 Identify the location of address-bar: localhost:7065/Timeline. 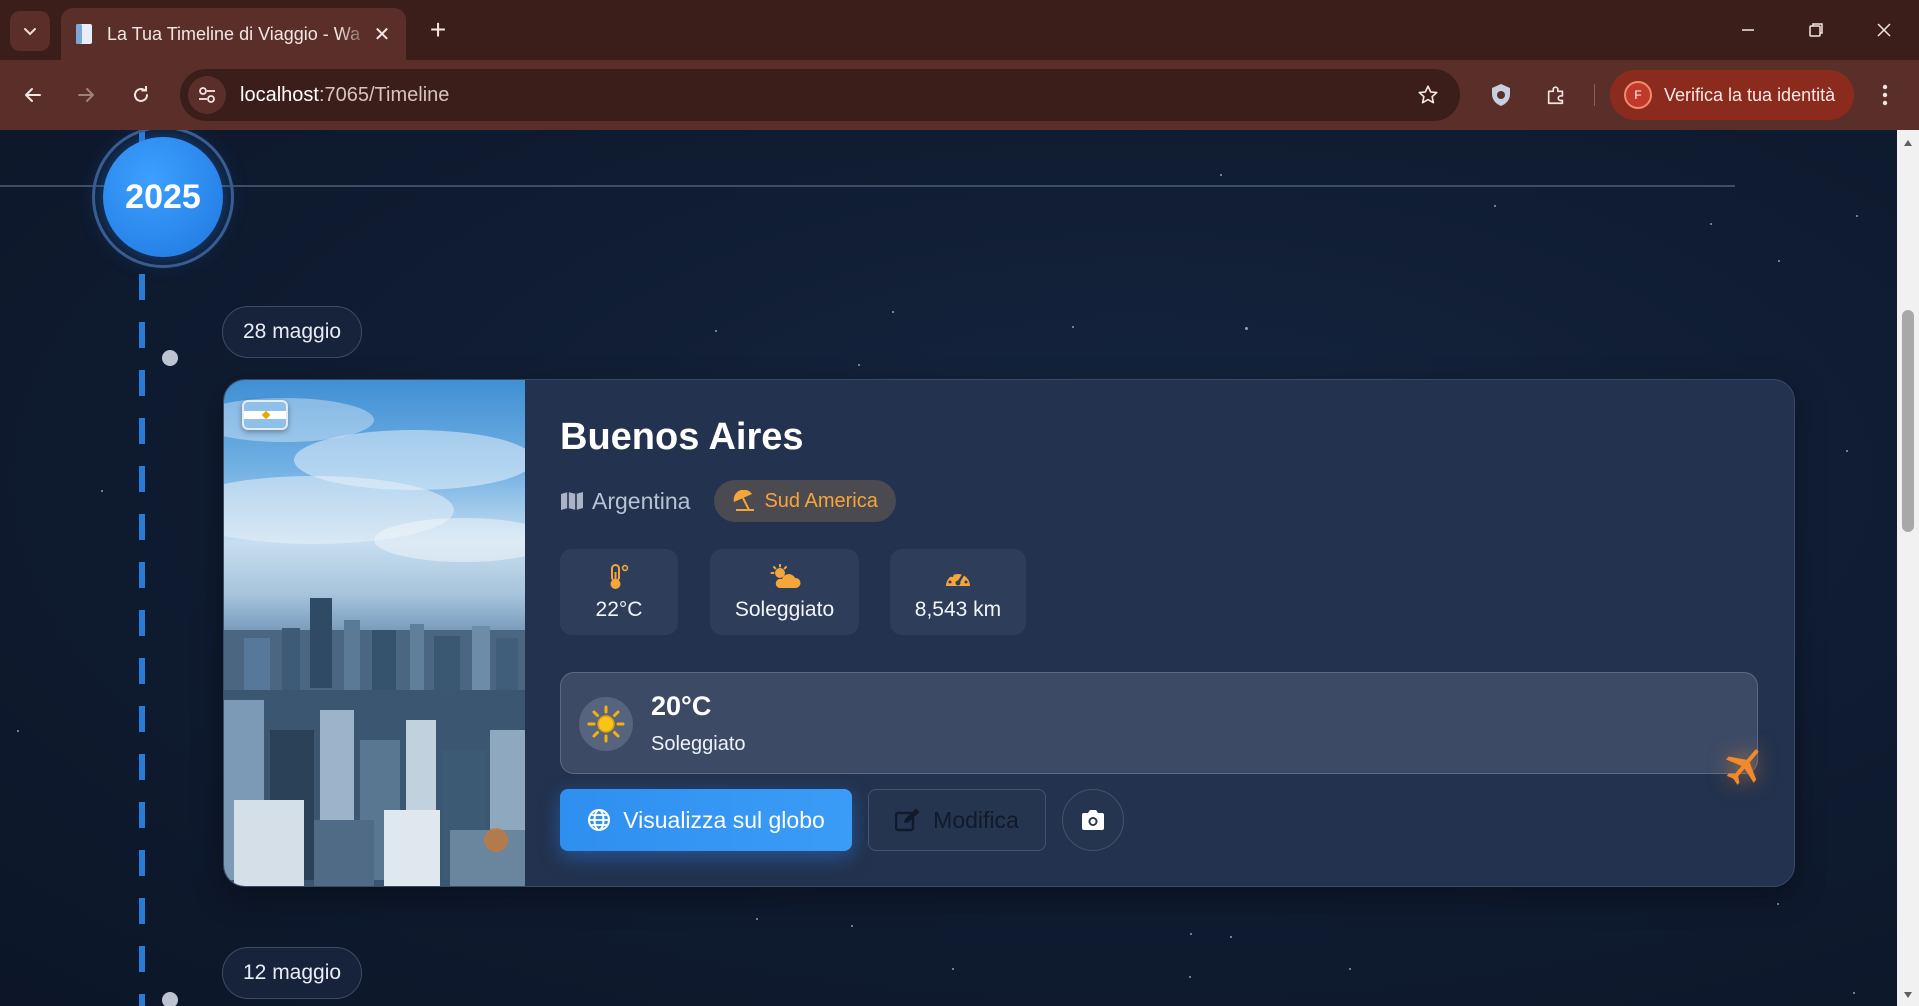
(820, 95).